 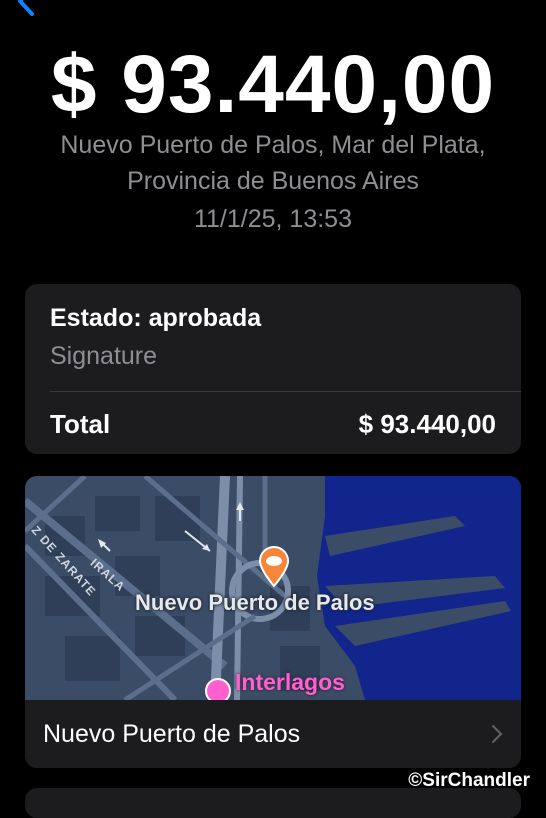 What do you see at coordinates (469, 780) in the screenshot?
I see `watermark: ©SirChandler` at bounding box center [469, 780].